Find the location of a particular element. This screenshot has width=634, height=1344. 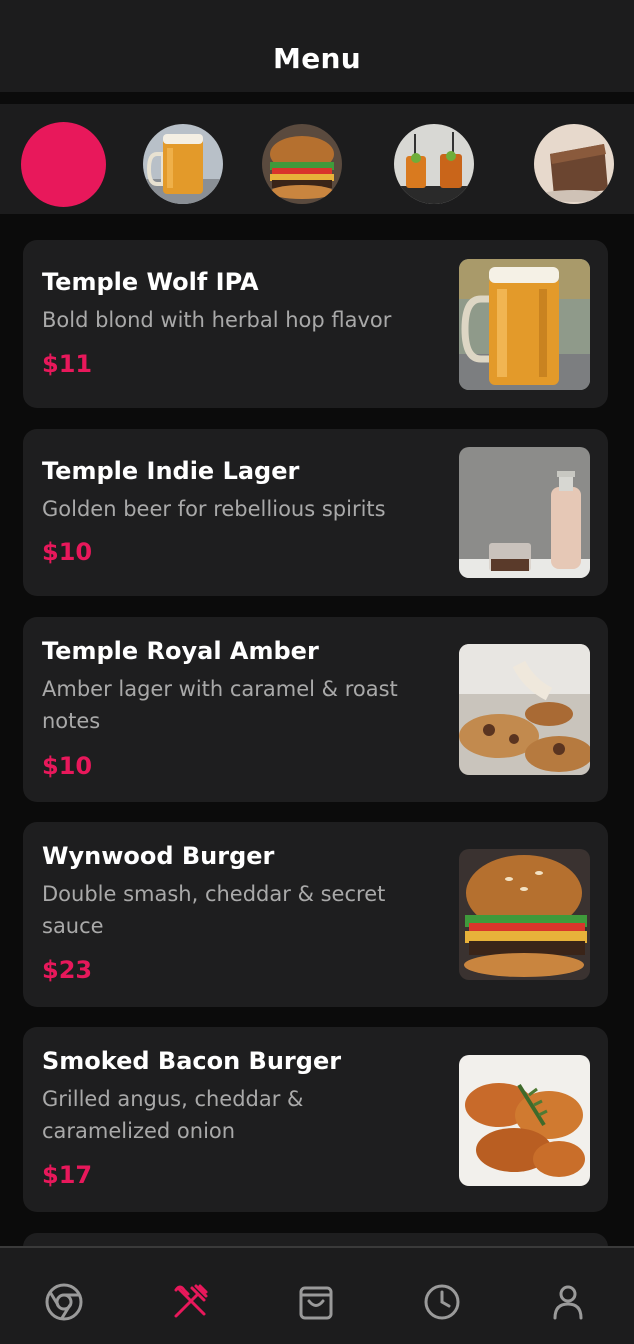

beer-photo-icon is located at coordinates (183, 164).